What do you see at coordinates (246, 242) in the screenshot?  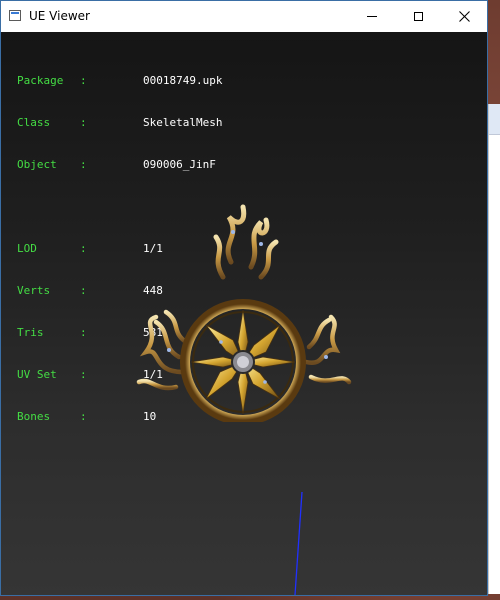 I see `top-flame-ornament` at bounding box center [246, 242].